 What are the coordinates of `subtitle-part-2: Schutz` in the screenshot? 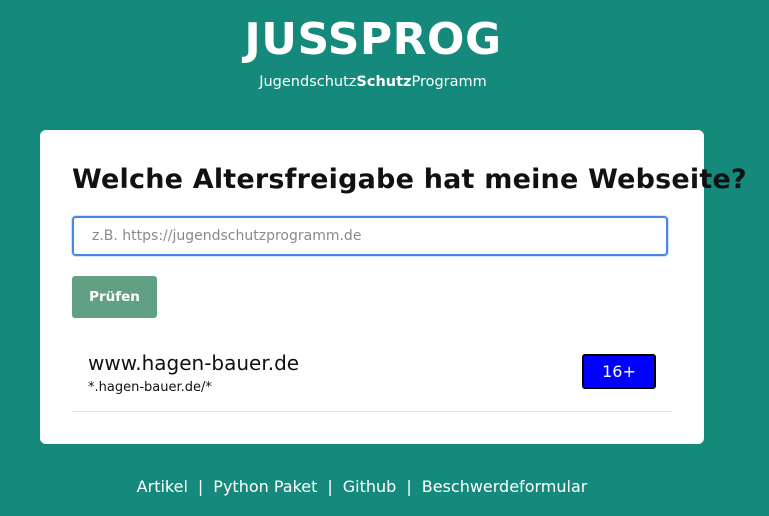 It's located at (384, 82).